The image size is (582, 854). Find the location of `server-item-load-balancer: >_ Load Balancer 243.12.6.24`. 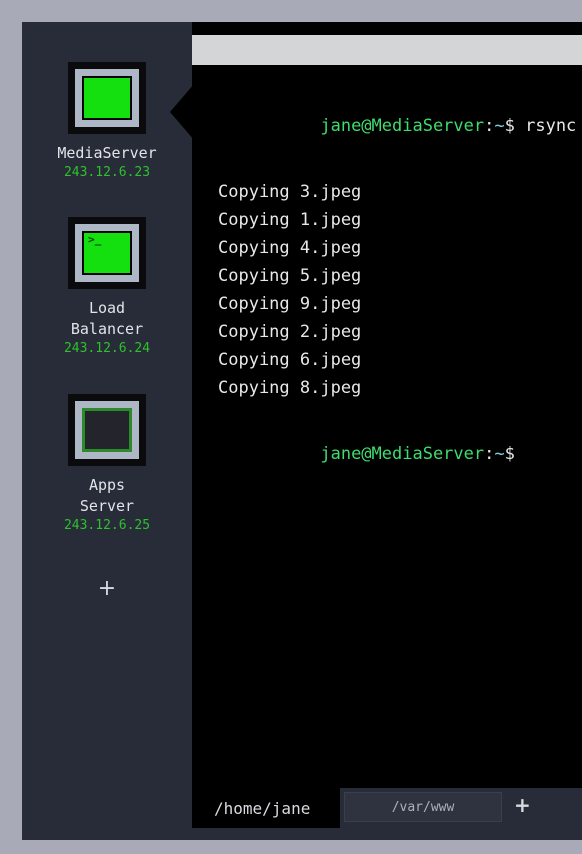

server-item-load-balancer: >_ Load Balancer 243.12.6.24 is located at coordinates (107, 287).